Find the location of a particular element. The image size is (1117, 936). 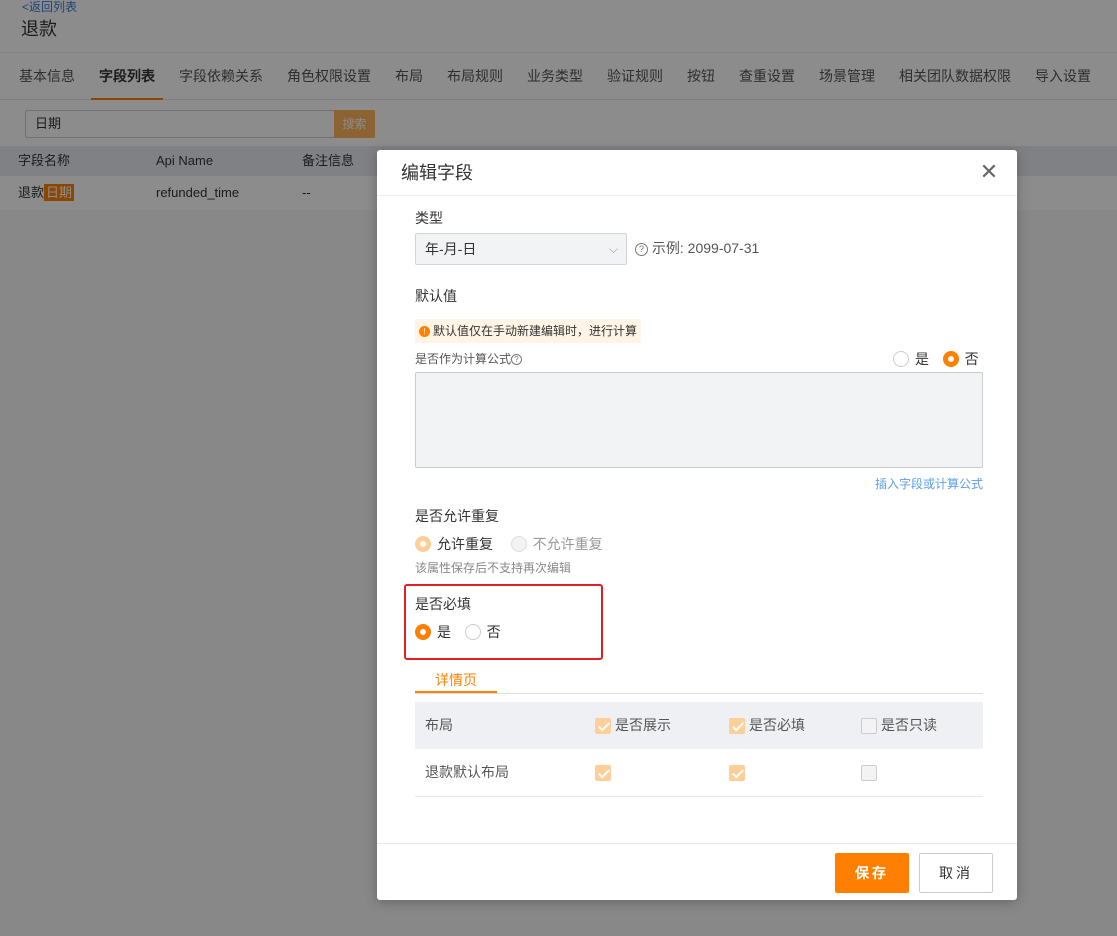

readonly-cell is located at coordinates (871, 772).